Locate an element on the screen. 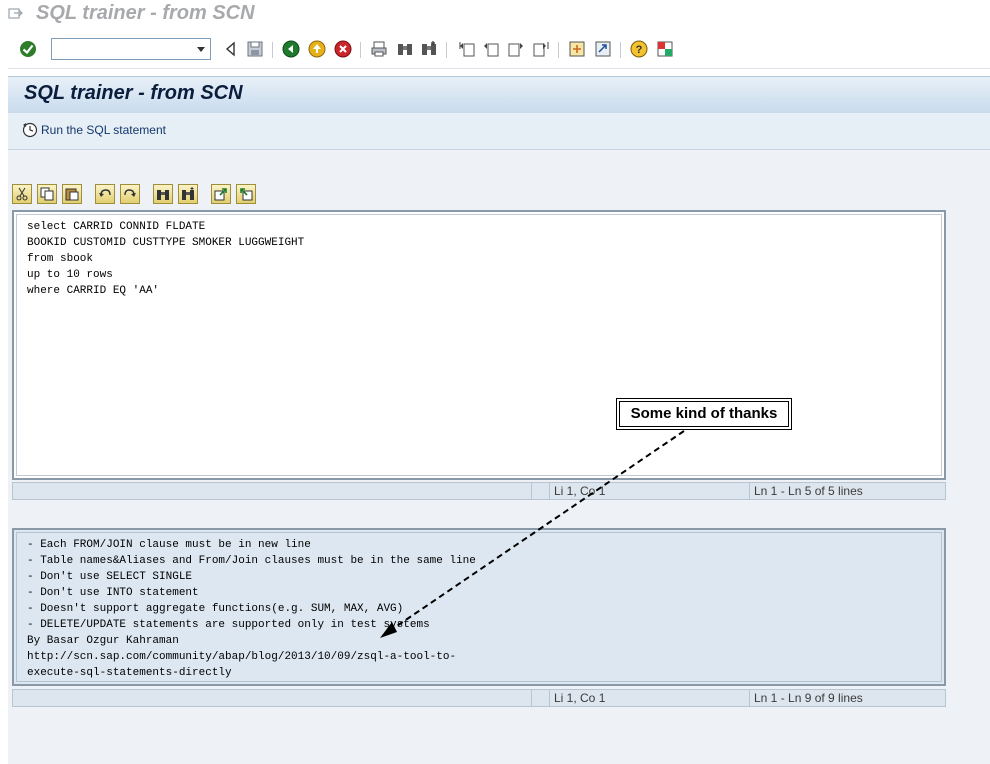  shortcut-icon is located at coordinates (603, 49).